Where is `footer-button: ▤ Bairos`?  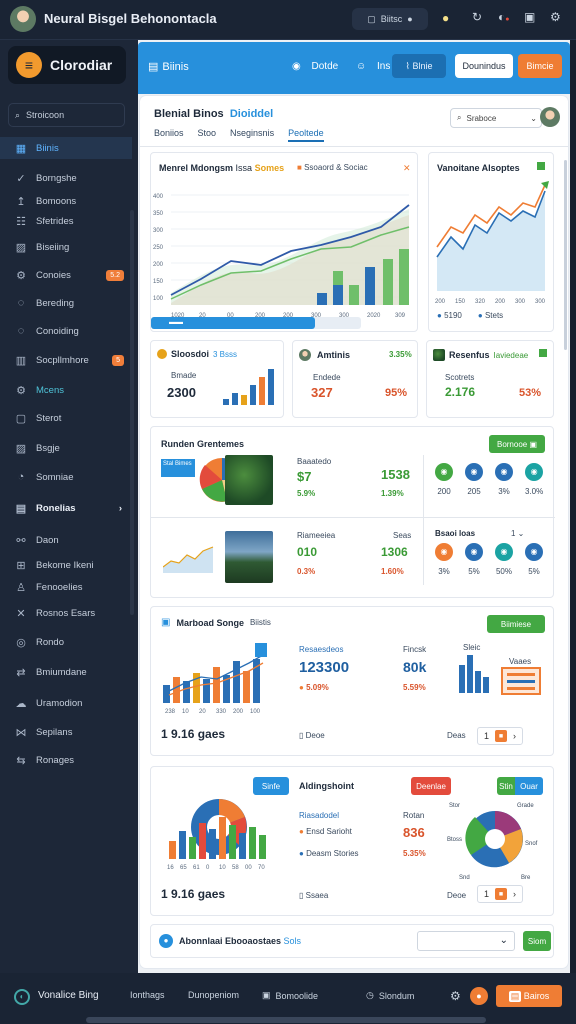 footer-button: ▤ Bairos is located at coordinates (529, 996).